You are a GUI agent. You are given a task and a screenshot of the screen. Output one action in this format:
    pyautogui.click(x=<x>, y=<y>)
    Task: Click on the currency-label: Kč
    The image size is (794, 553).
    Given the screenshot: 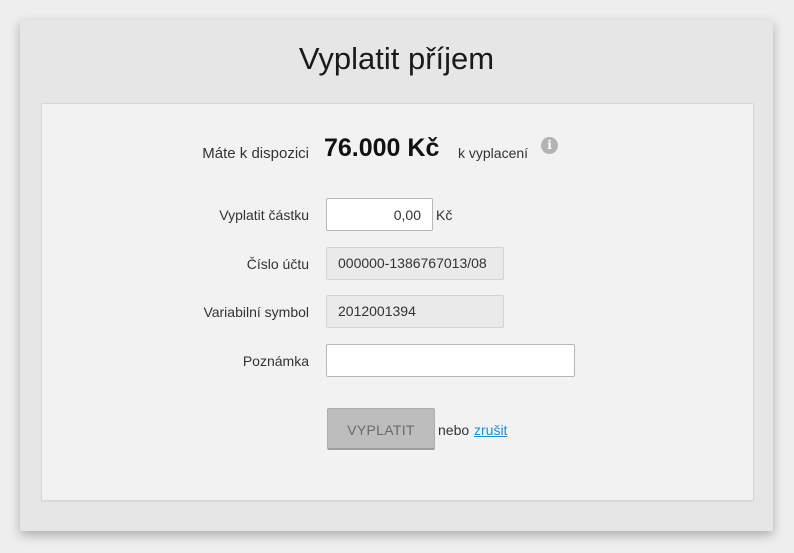 What is the action you would take?
    pyautogui.click(x=444, y=215)
    